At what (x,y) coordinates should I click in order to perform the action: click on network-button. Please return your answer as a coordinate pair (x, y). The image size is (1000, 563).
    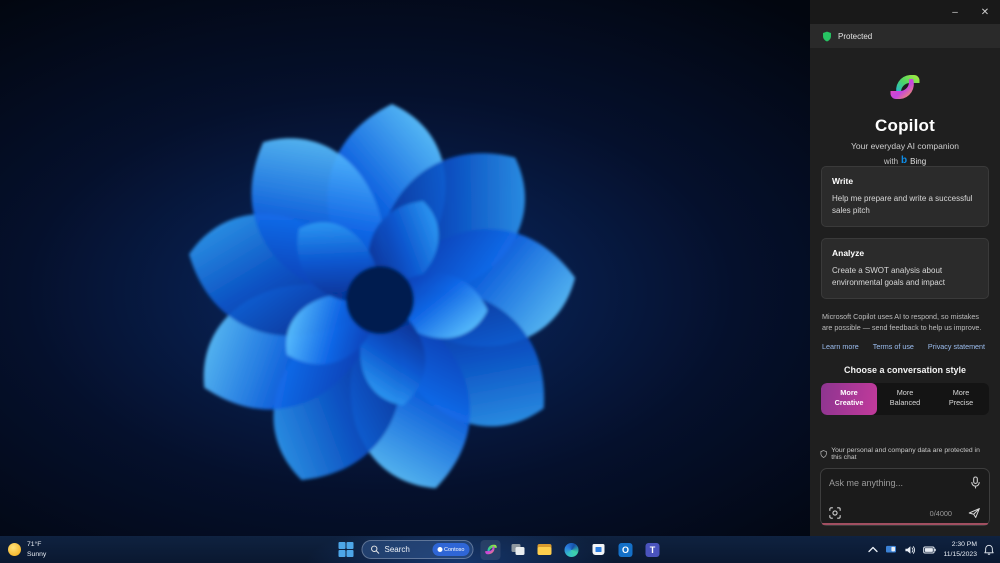
    Looking at the image, I should click on (891, 550).